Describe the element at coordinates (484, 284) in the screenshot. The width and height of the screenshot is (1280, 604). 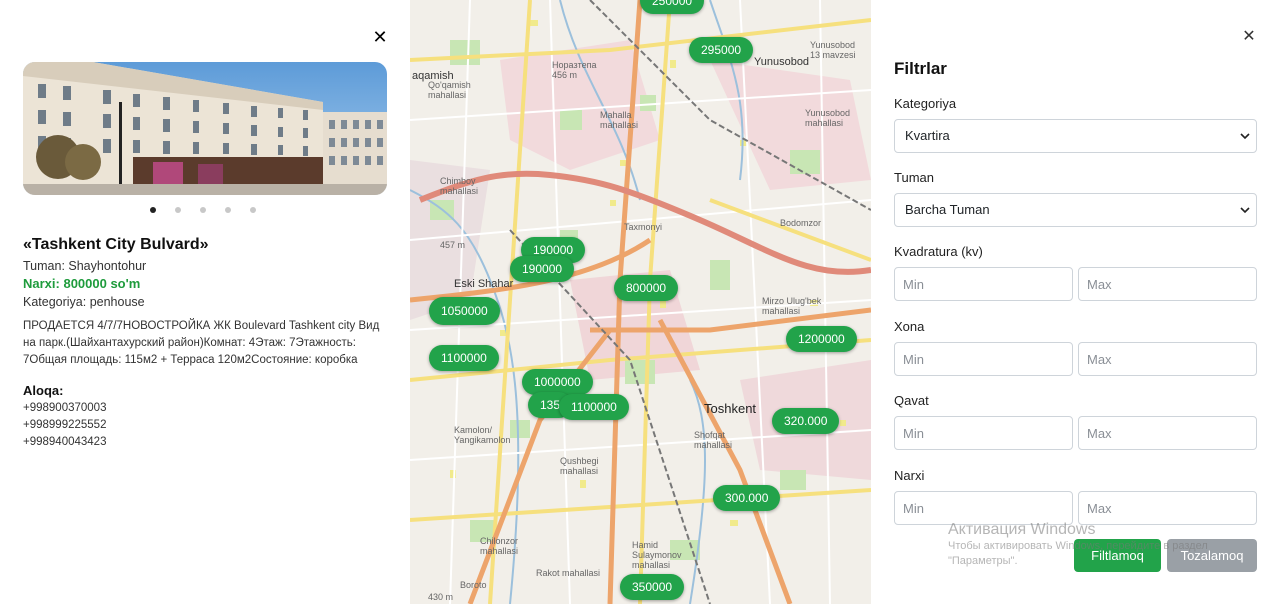
I see `map-label: Eski Shahar` at that location.